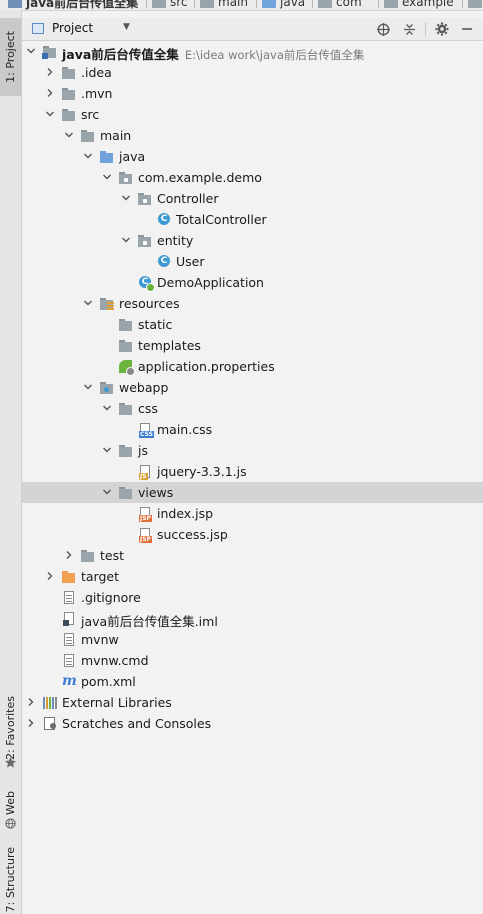 The width and height of the screenshot is (483, 914). Describe the element at coordinates (170, 5) in the screenshot. I see `breadcrumb-item: src` at that location.